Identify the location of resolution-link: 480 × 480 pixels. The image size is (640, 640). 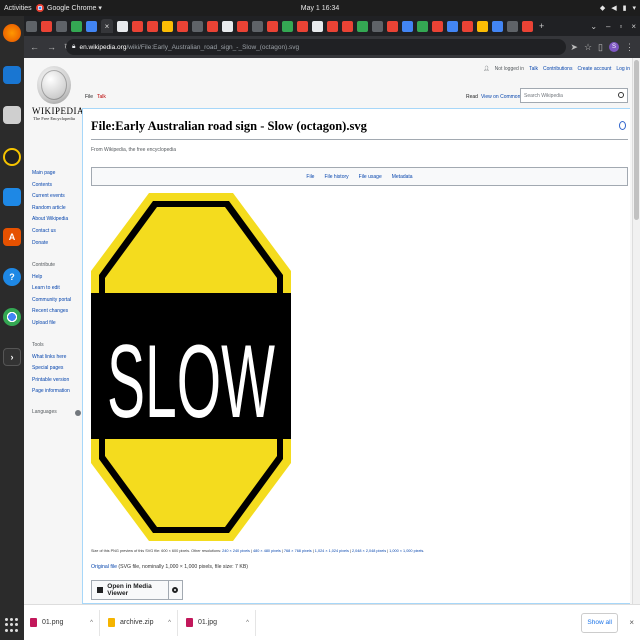
(267, 551).